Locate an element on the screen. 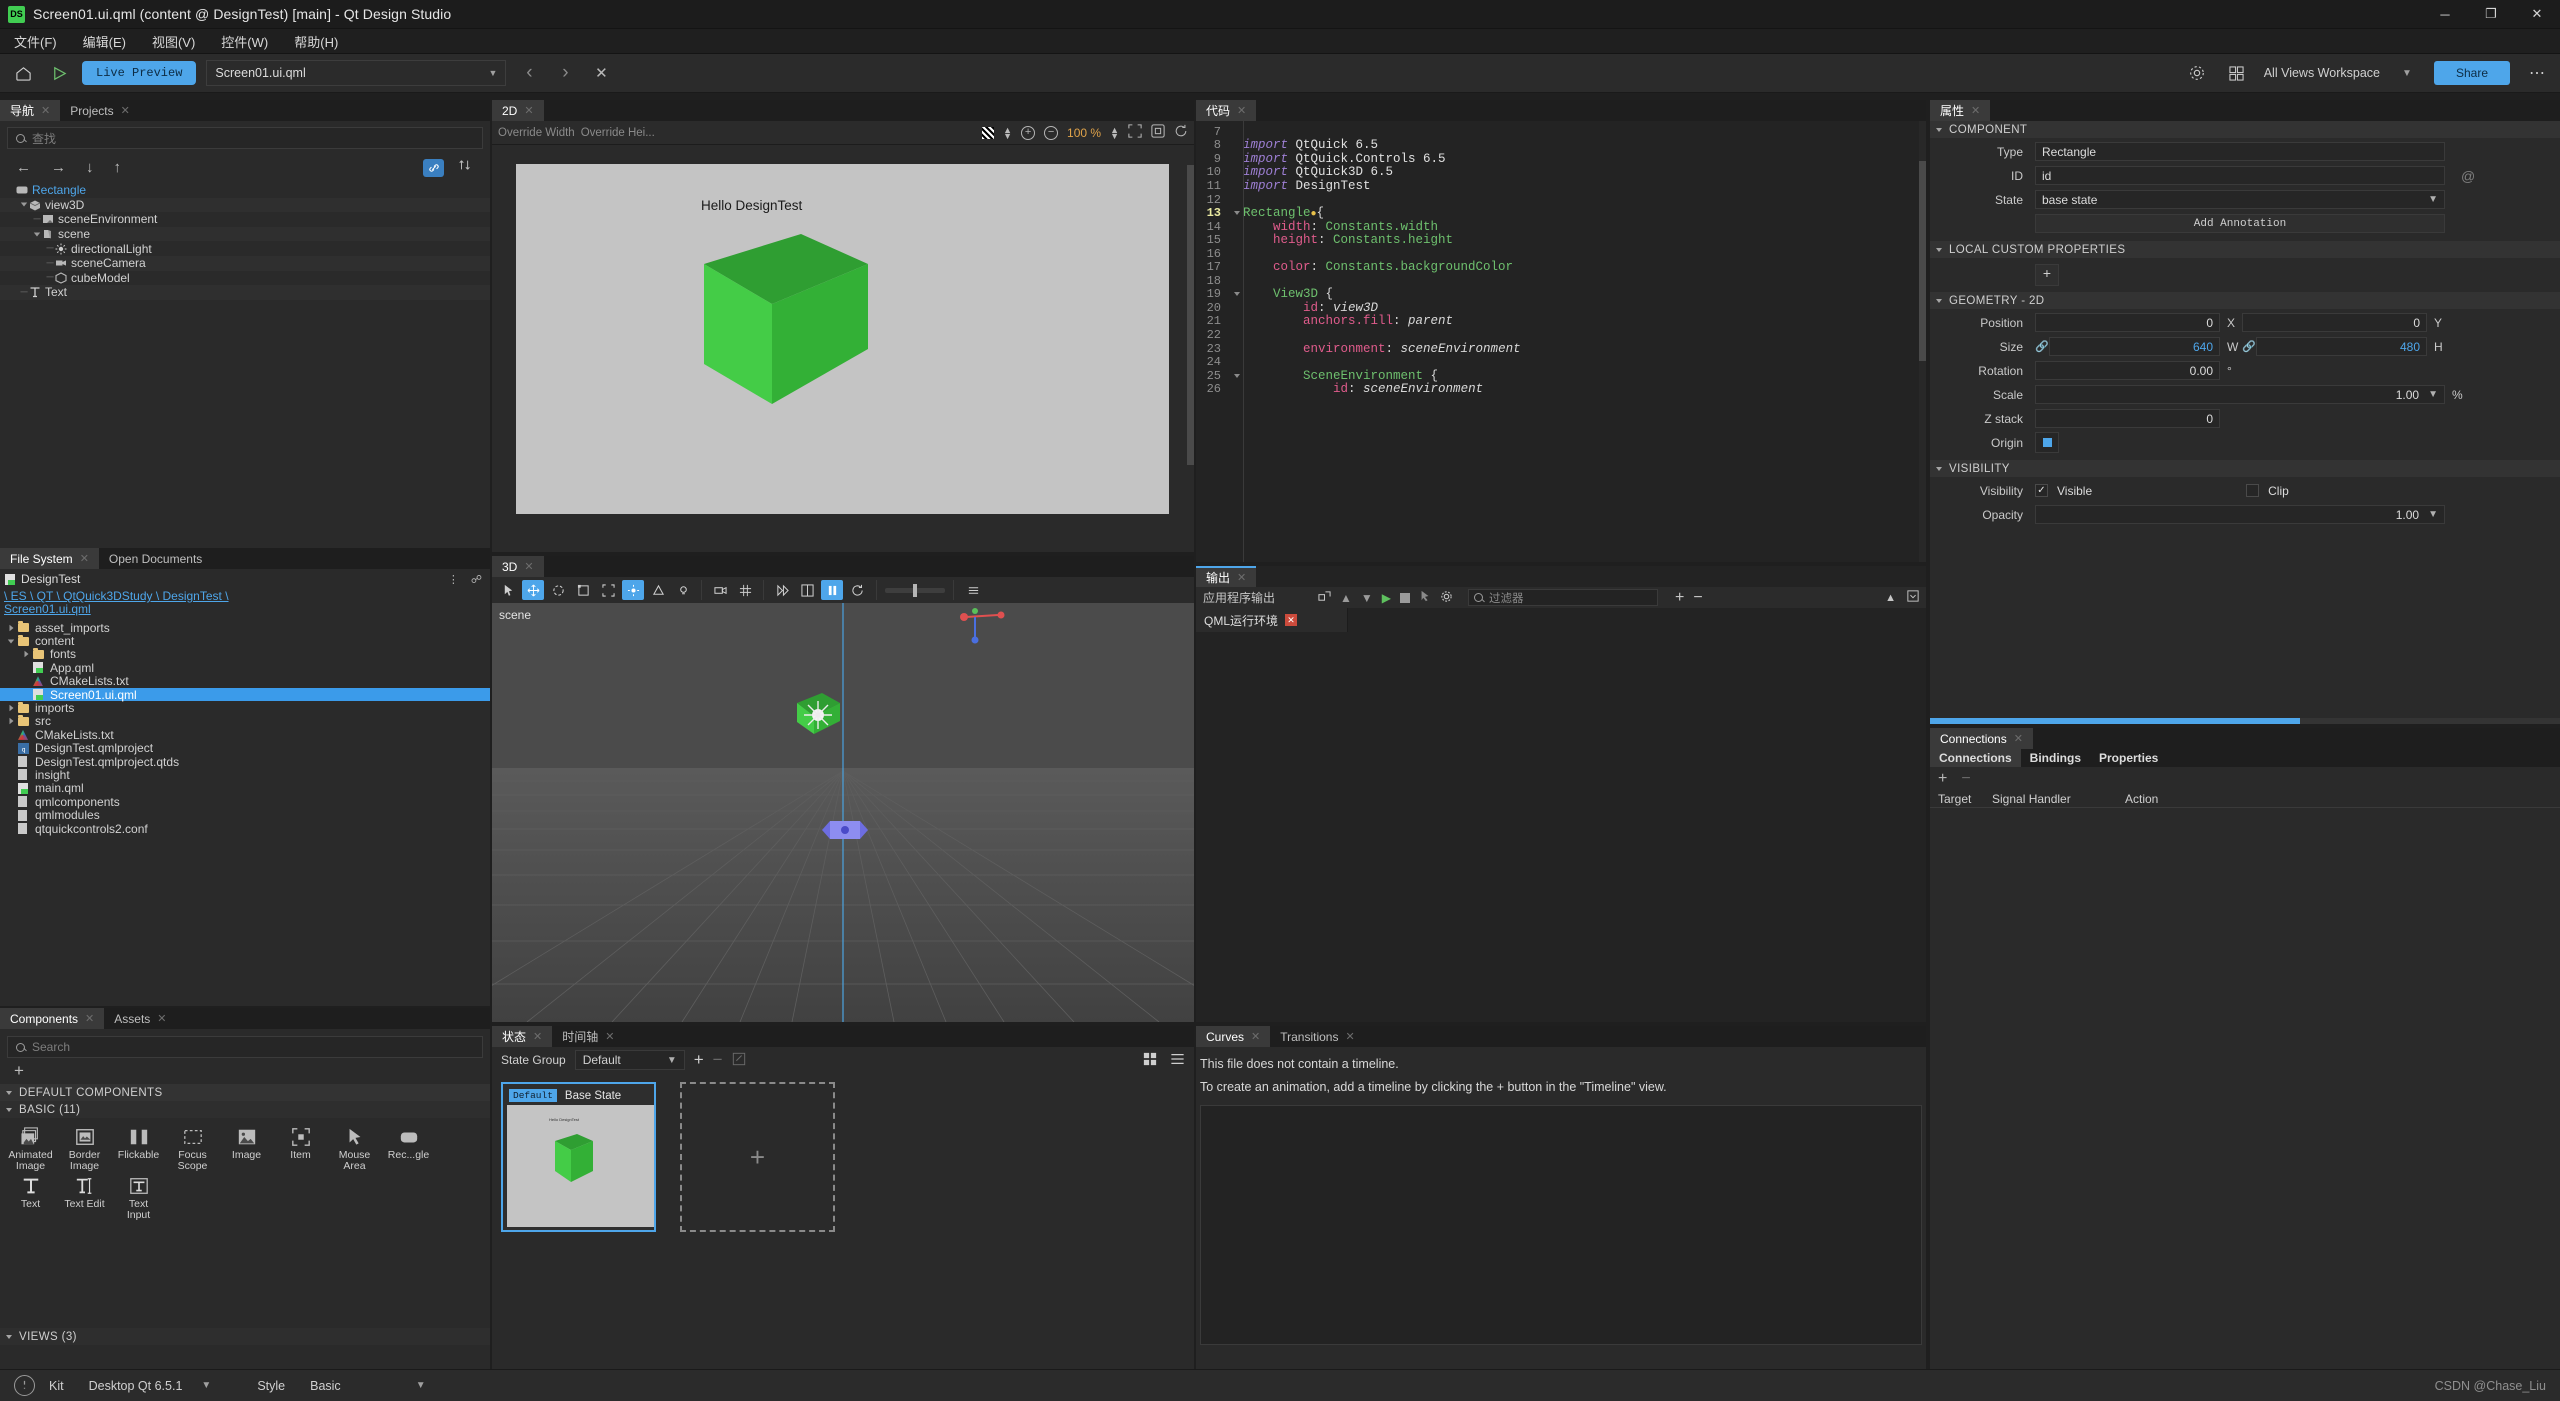 The image size is (2560, 1401). visible-checkbox: ✓ is located at coordinates (2041, 490).